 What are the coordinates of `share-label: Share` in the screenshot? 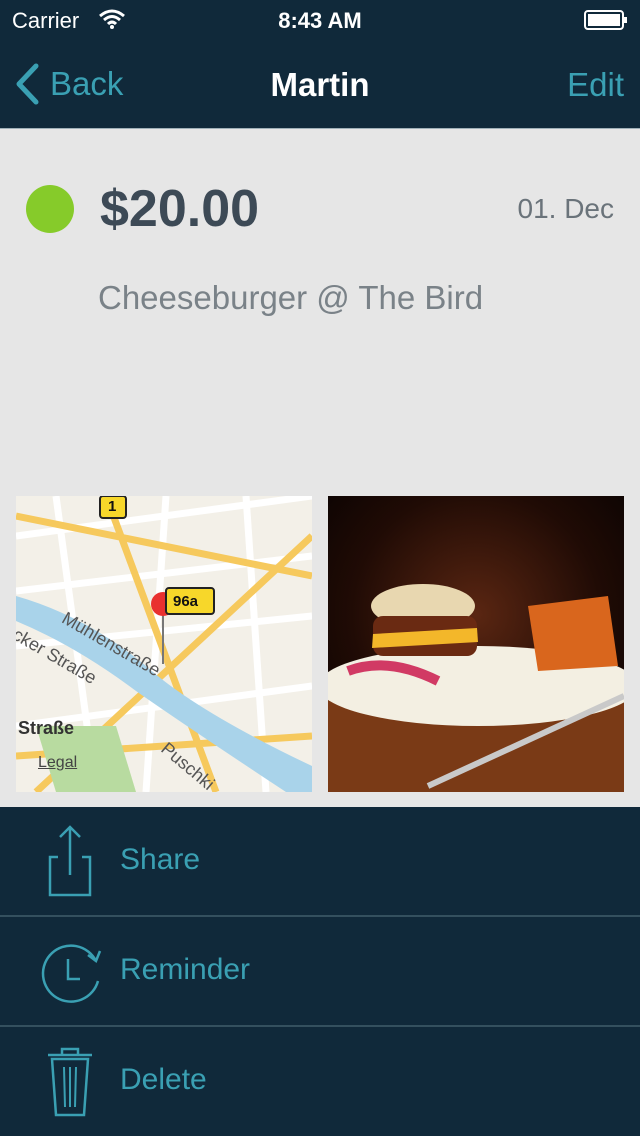 It's located at (160, 859).